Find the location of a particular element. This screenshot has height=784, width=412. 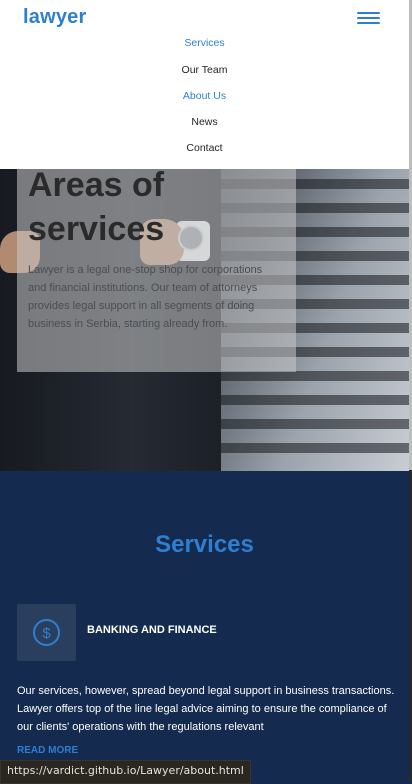

service-icon-box: $ is located at coordinates (46, 632).